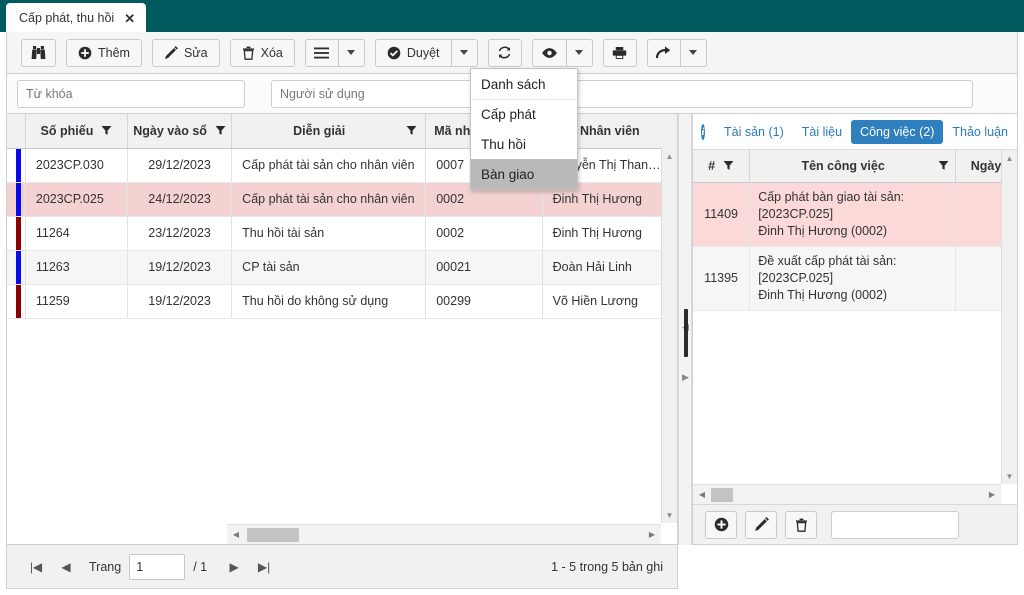  Describe the element at coordinates (721, 524) in the screenshot. I see `task-add-button` at that location.